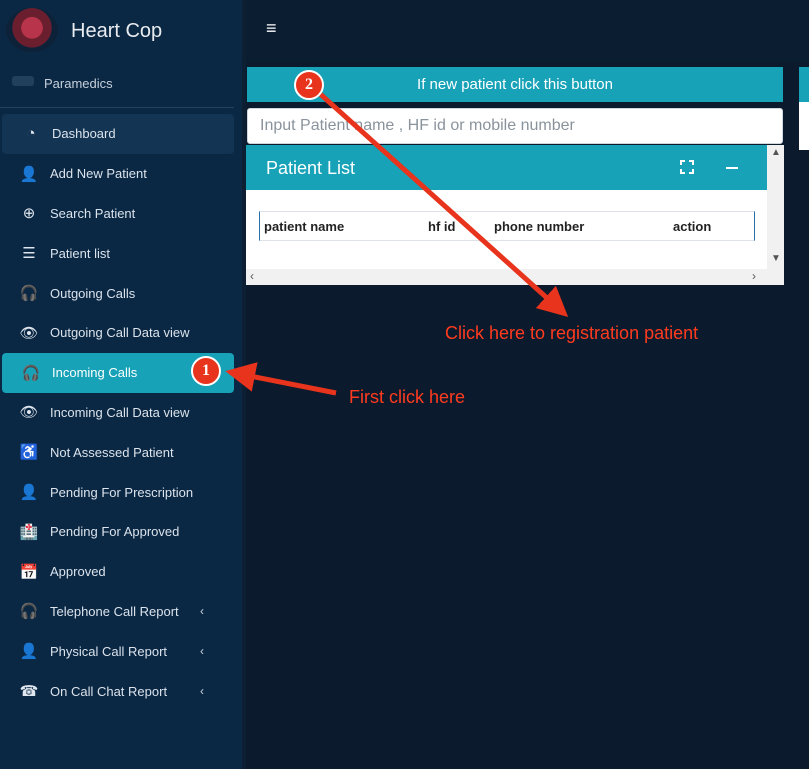 This screenshot has height=769, width=809. Describe the element at coordinates (442, 204) in the screenshot. I see `arrow-to-new-patient` at that location.